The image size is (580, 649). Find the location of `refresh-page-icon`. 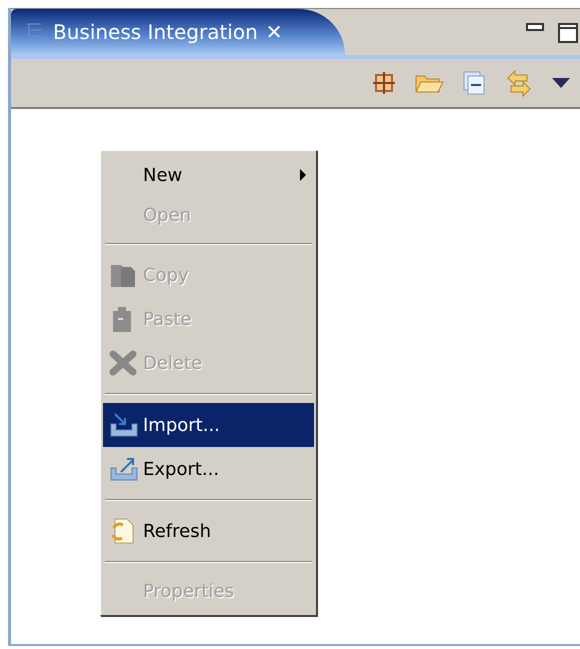

refresh-page-icon is located at coordinates (122, 531).